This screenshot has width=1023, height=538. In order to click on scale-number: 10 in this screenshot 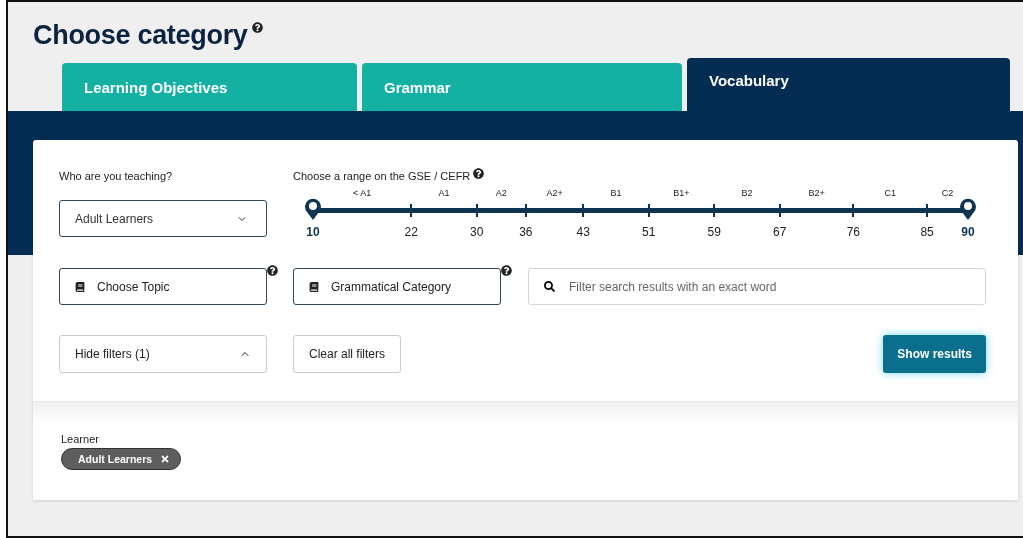, I will do `click(313, 232)`.